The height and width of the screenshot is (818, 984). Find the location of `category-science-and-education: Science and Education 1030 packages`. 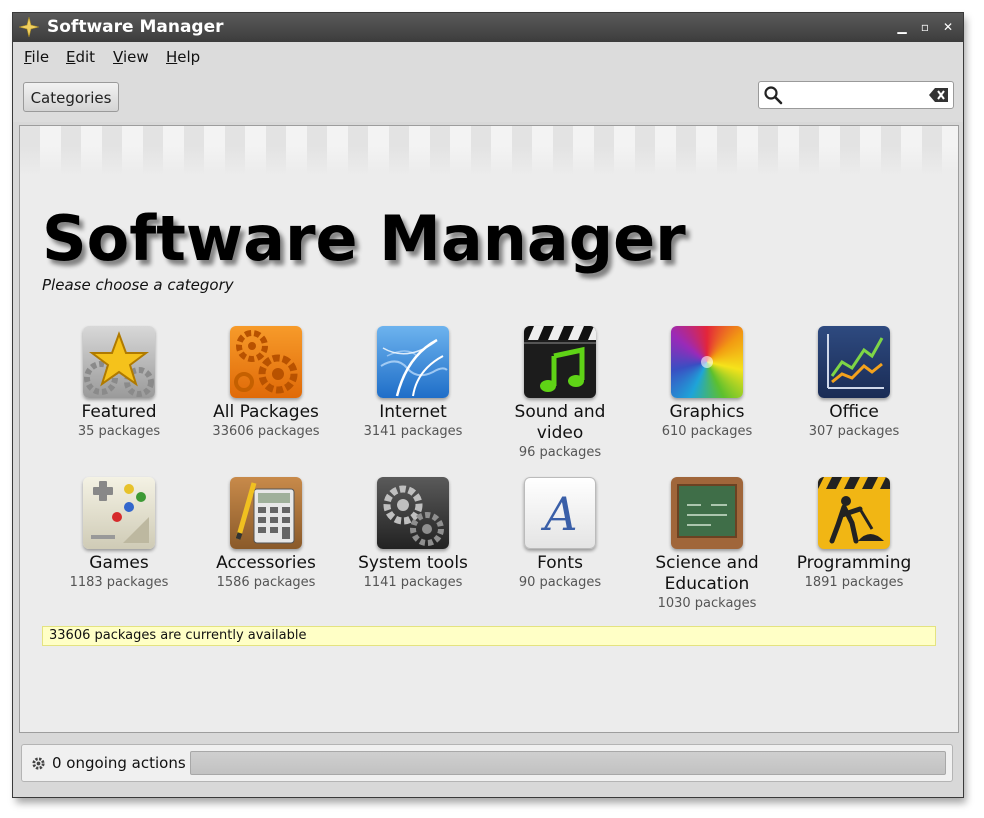

category-science-and-education: Science and Education 1030 packages is located at coordinates (707, 545).